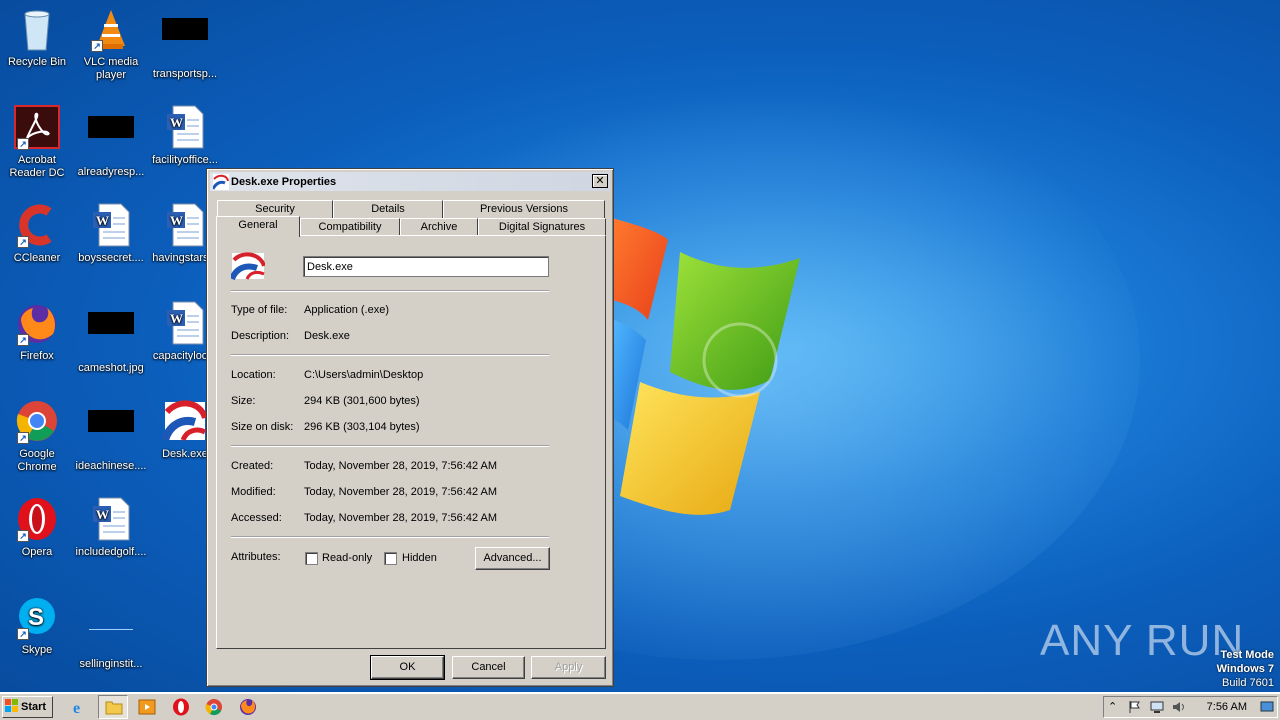 This screenshot has width=1280, height=720. Describe the element at coordinates (388, 209) in the screenshot. I see `tab-details: Details` at that location.